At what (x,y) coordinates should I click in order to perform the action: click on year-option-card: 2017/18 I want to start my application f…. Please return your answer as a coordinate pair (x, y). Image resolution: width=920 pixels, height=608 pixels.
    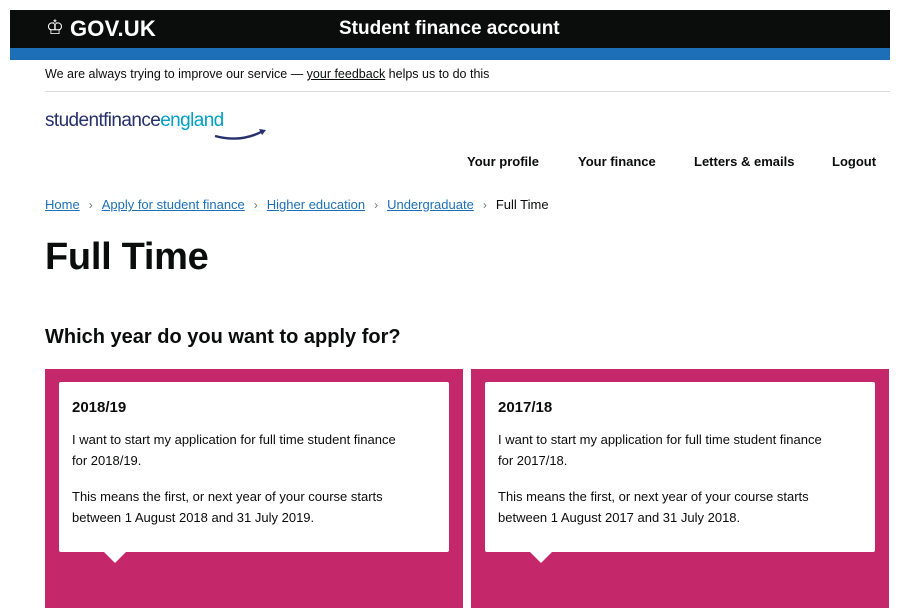
    Looking at the image, I should click on (680, 472).